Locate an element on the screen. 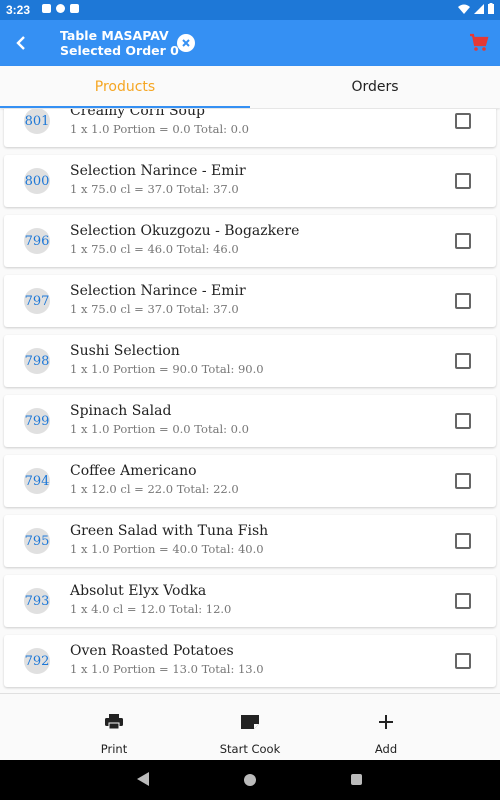 The image size is (500, 800). back-button is located at coordinates (21, 43).